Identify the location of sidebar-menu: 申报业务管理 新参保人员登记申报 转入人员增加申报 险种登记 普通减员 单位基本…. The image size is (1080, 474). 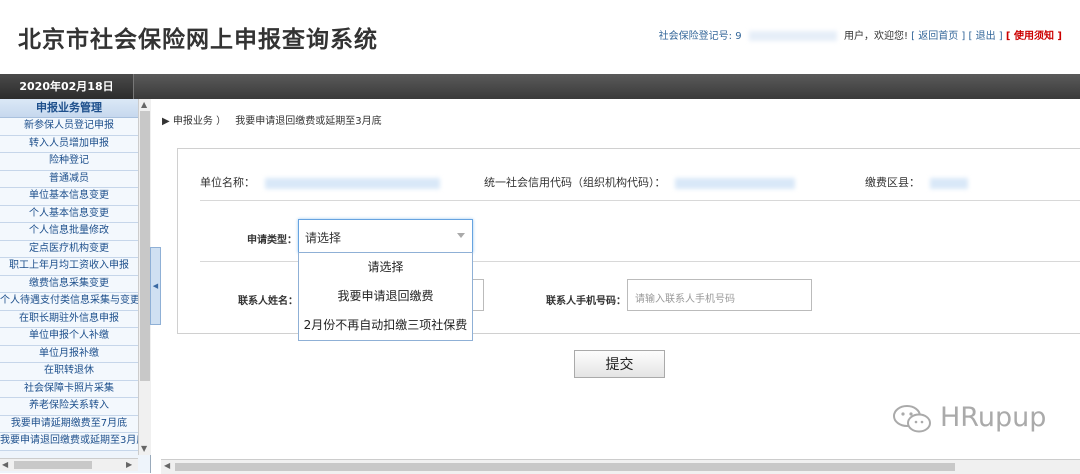
(69, 278).